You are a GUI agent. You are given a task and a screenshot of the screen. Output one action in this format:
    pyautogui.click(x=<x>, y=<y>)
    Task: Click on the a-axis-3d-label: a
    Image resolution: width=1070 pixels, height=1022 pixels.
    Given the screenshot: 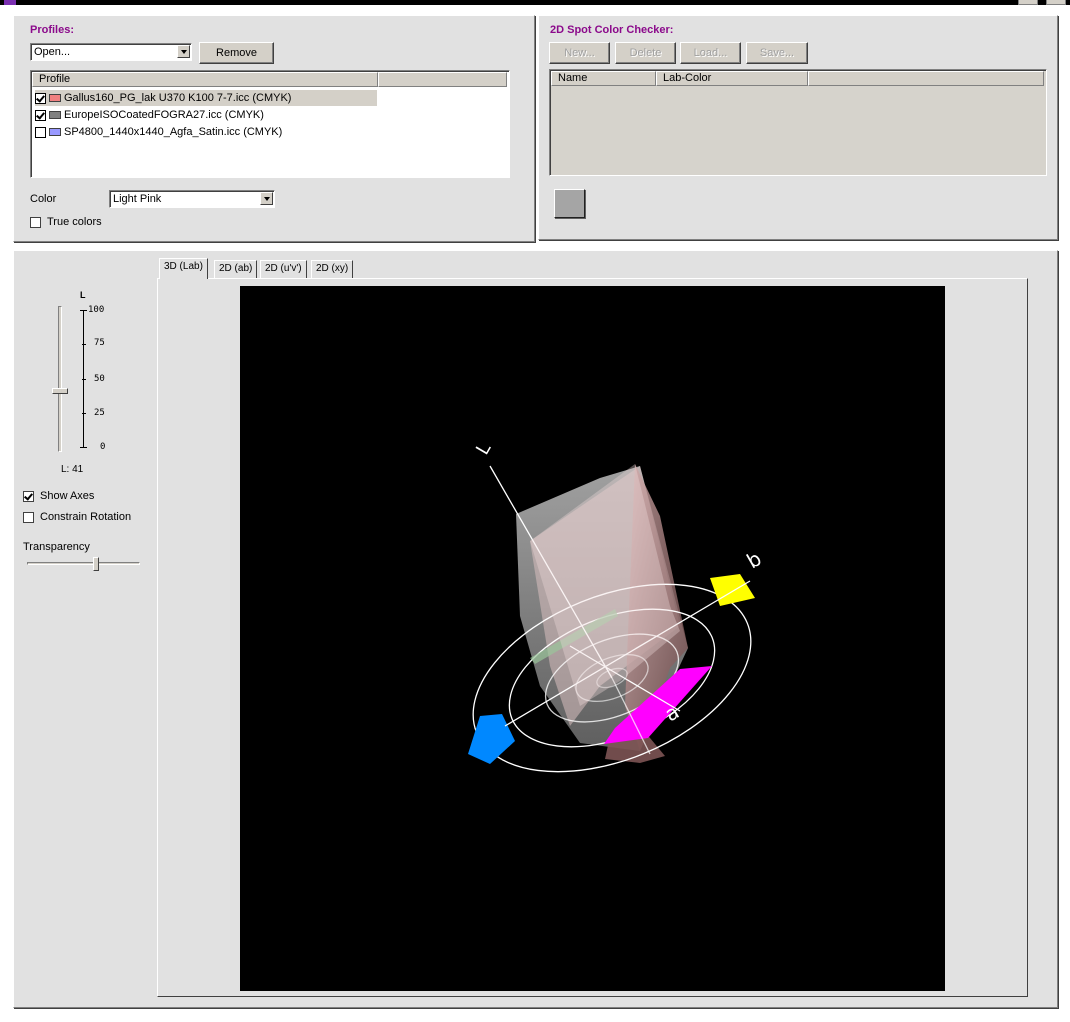 What is the action you would take?
    pyautogui.click(x=672, y=712)
    